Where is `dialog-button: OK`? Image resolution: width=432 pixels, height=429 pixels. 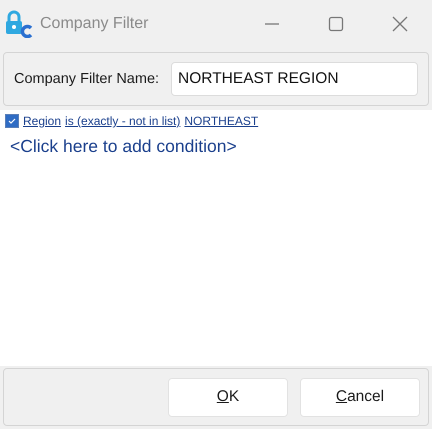
dialog-button: OK is located at coordinates (228, 397).